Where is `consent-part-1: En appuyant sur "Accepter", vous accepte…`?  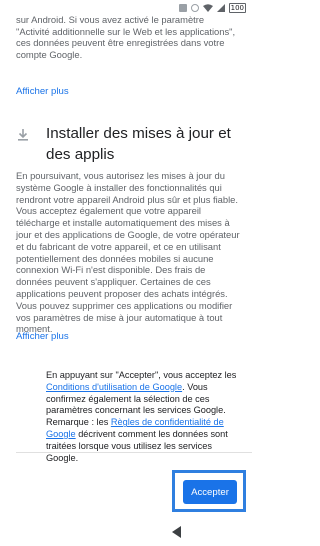
consent-part-1: En appuyant sur "Accepter", vous accepte… is located at coordinates (141, 375).